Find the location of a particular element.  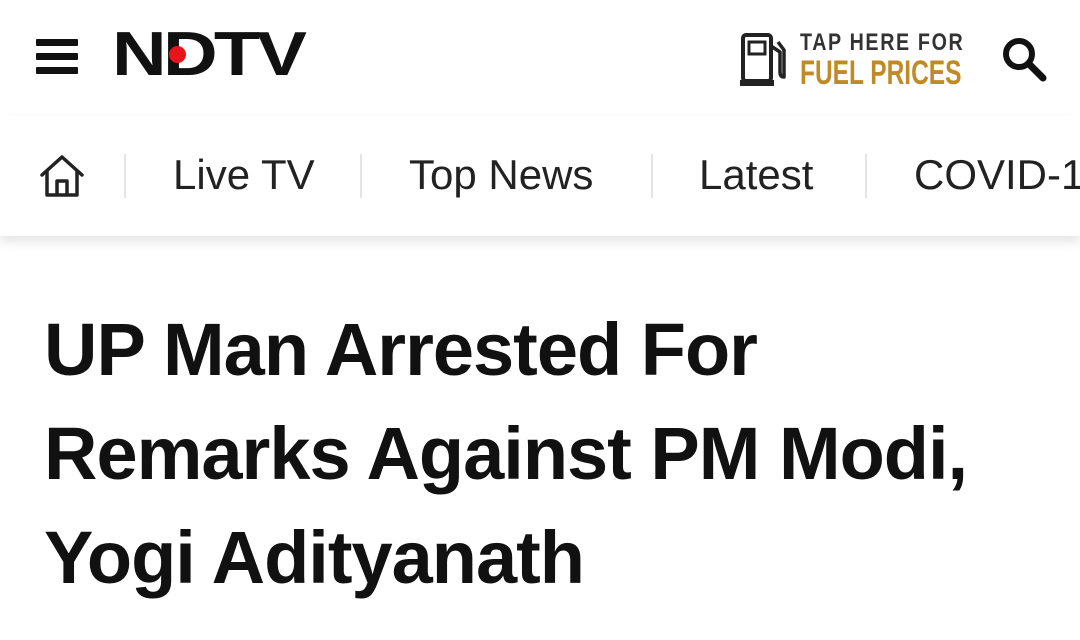

search-icon is located at coordinates (1024, 59).